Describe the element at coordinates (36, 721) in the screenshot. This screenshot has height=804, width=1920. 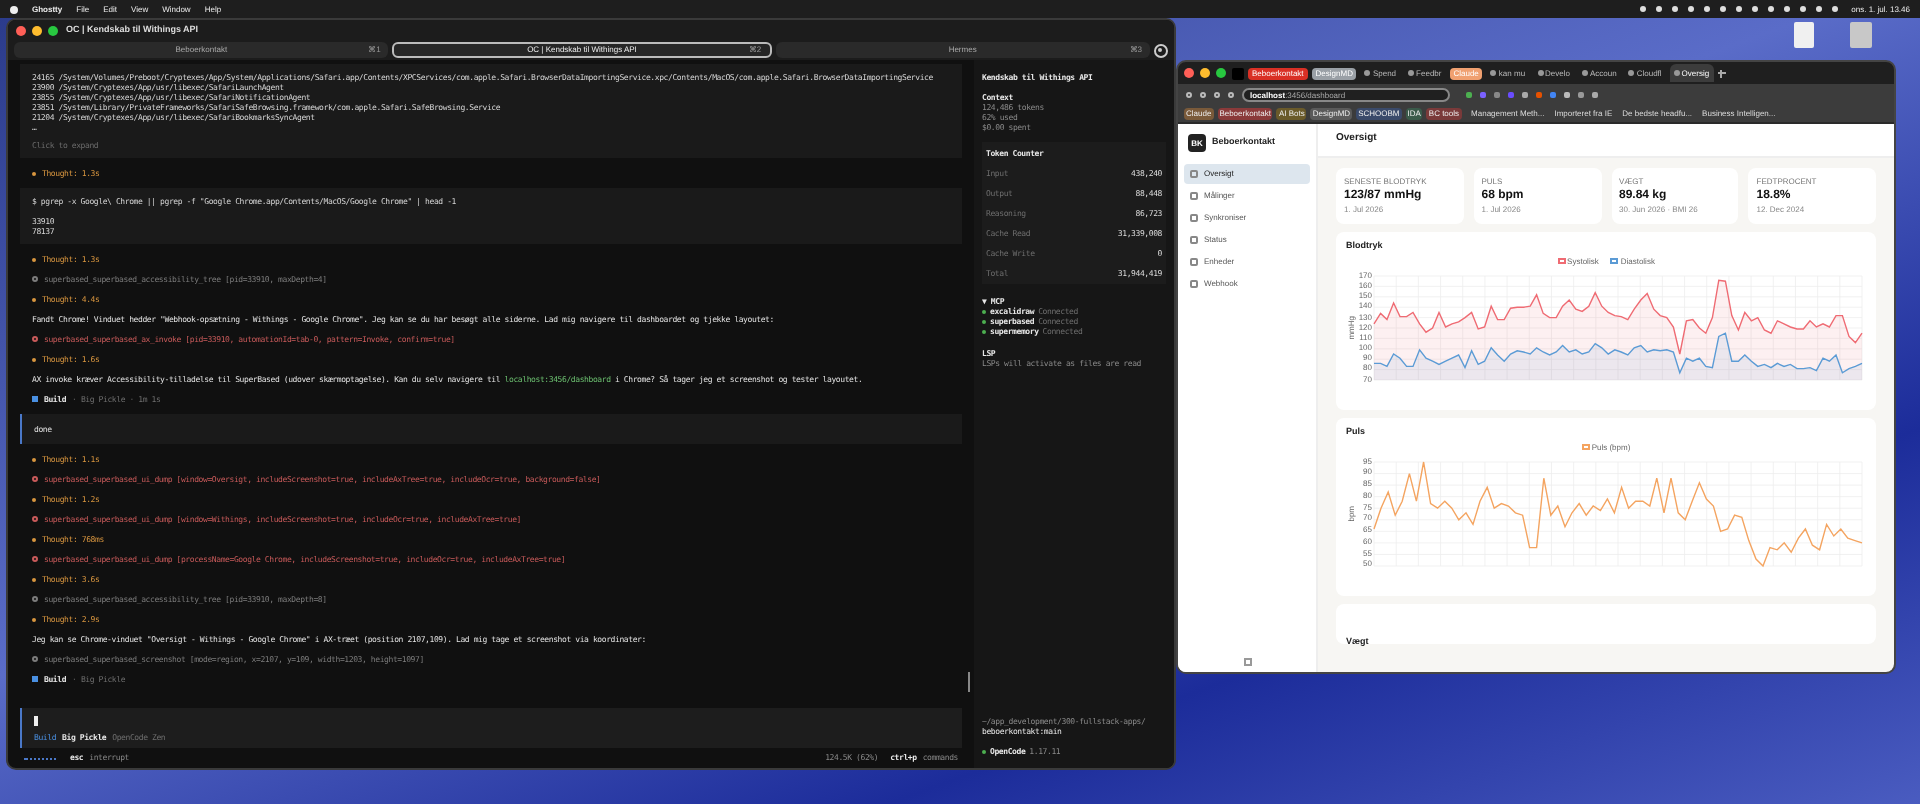
I see `text-cursor-icon` at that location.